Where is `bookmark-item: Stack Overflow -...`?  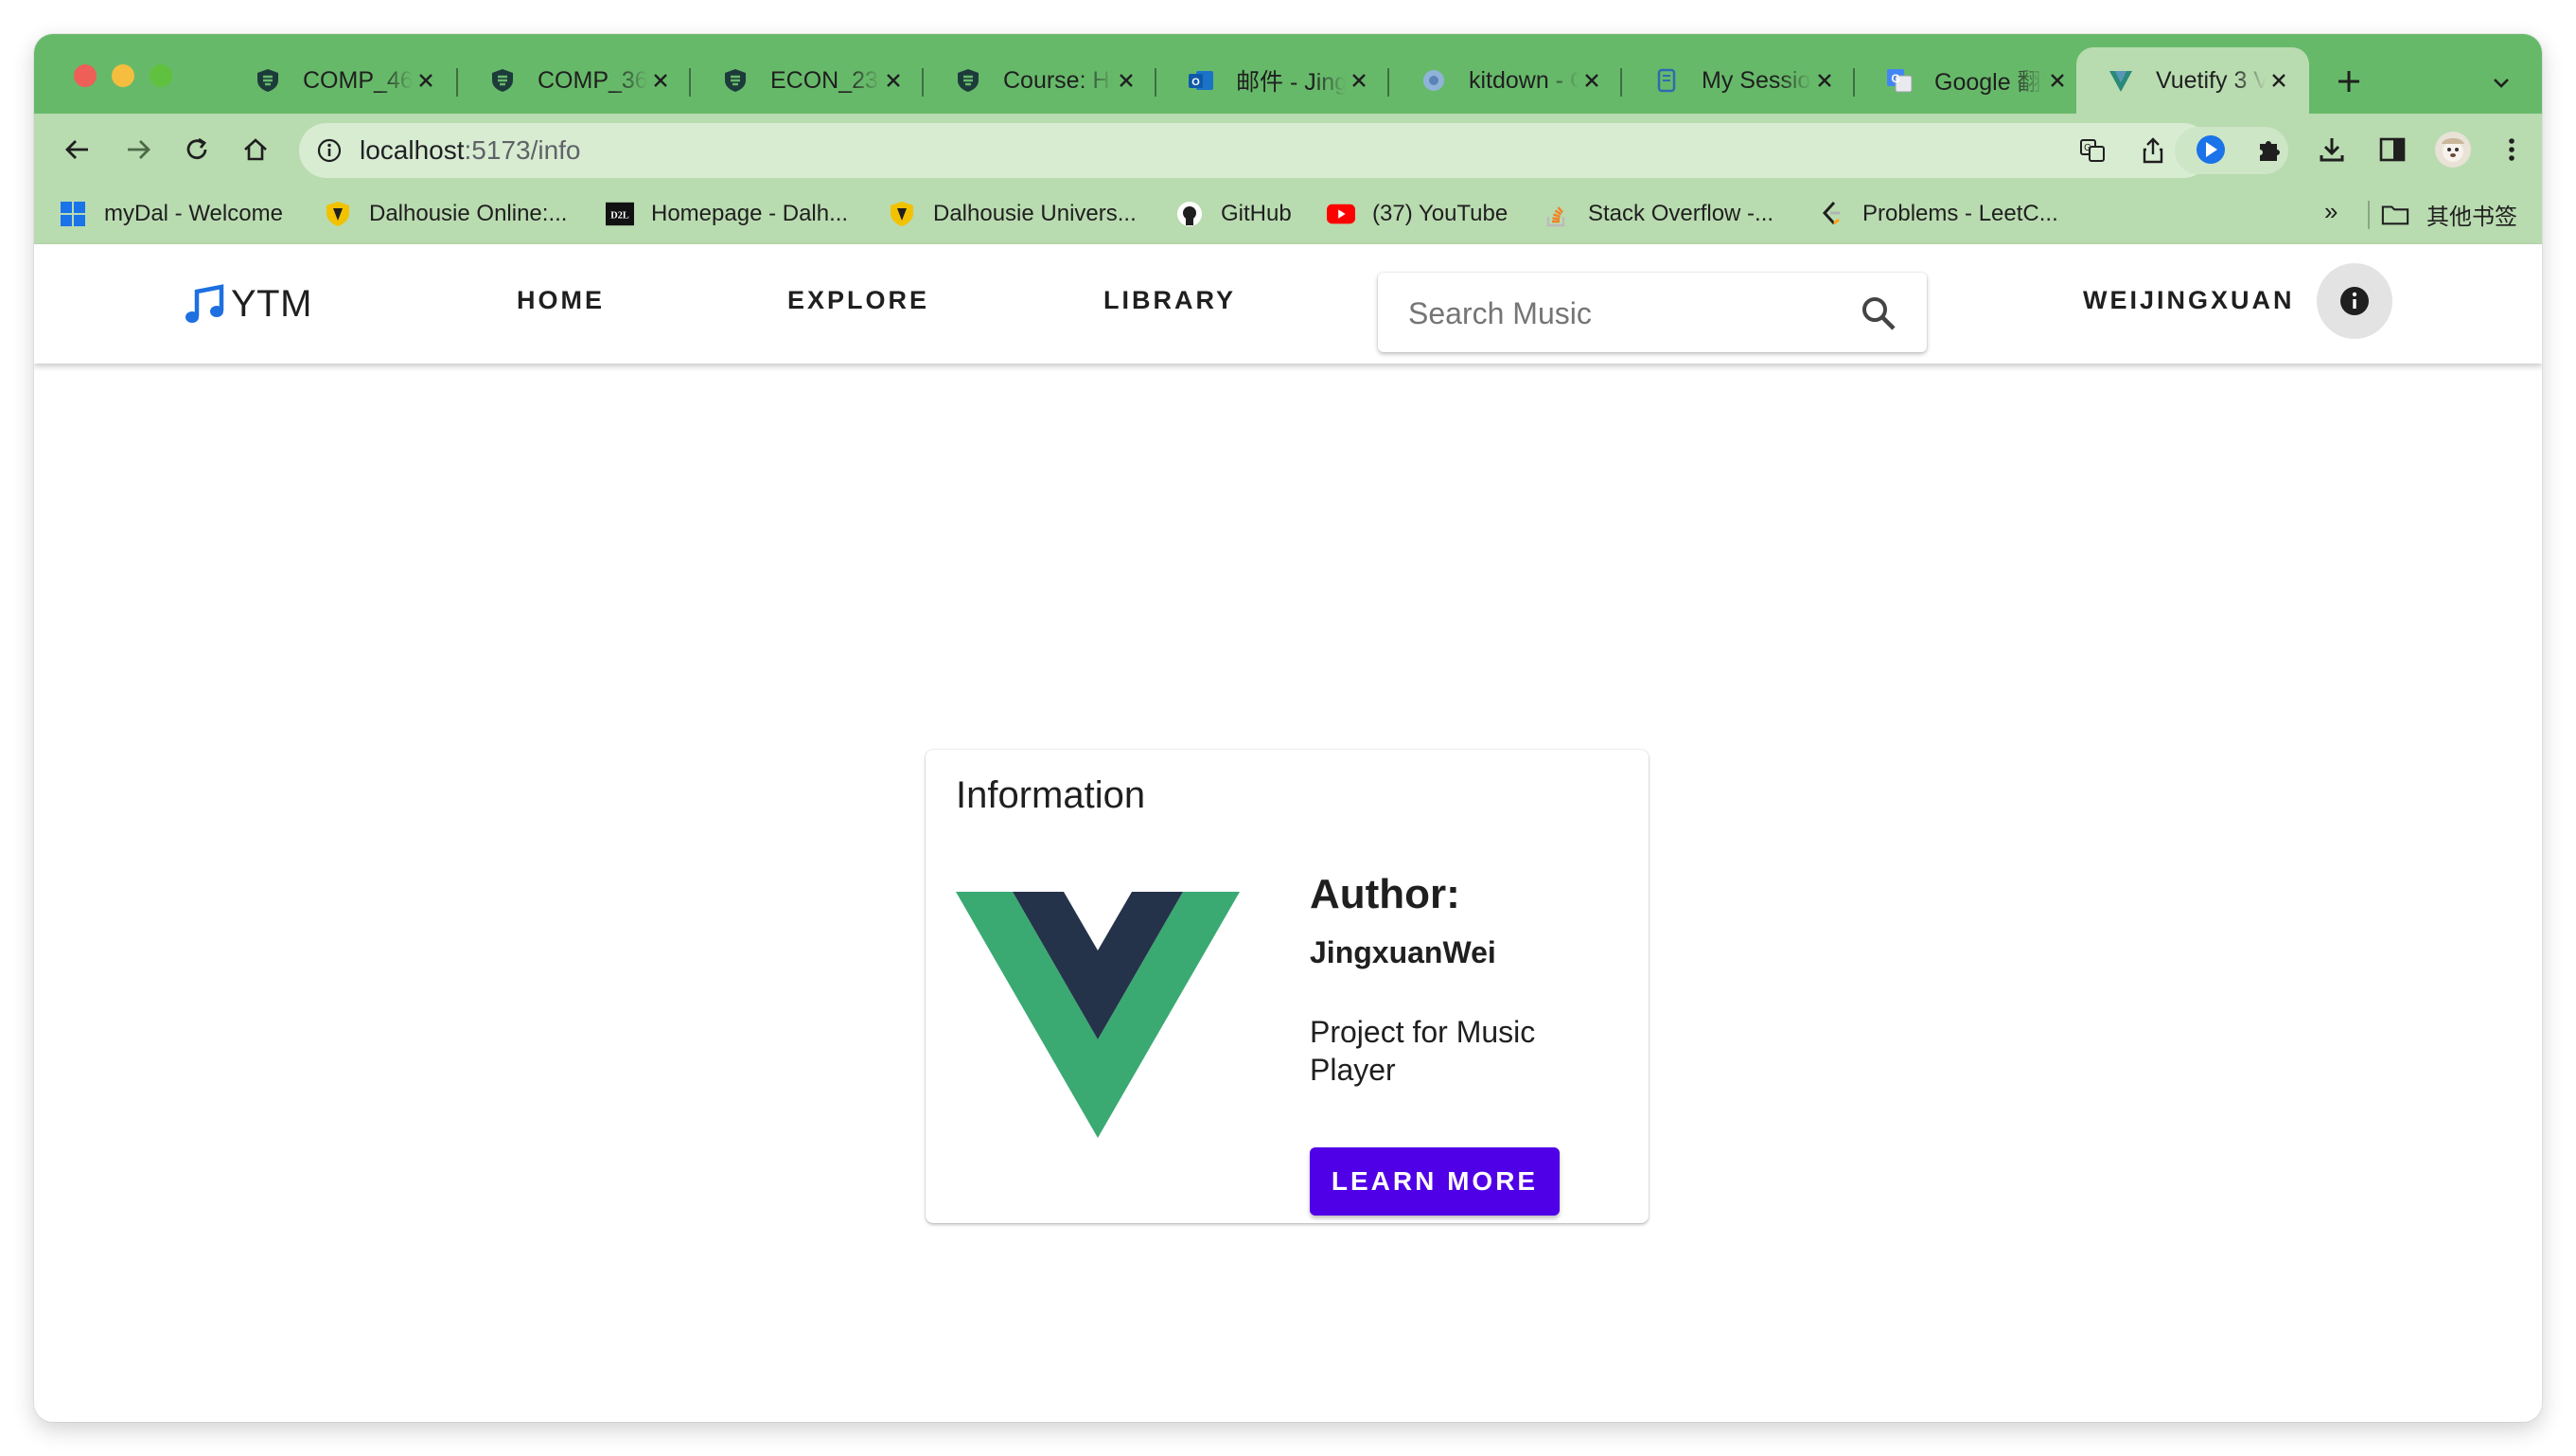 bookmark-item: Stack Overflow -... is located at coordinates (1658, 214).